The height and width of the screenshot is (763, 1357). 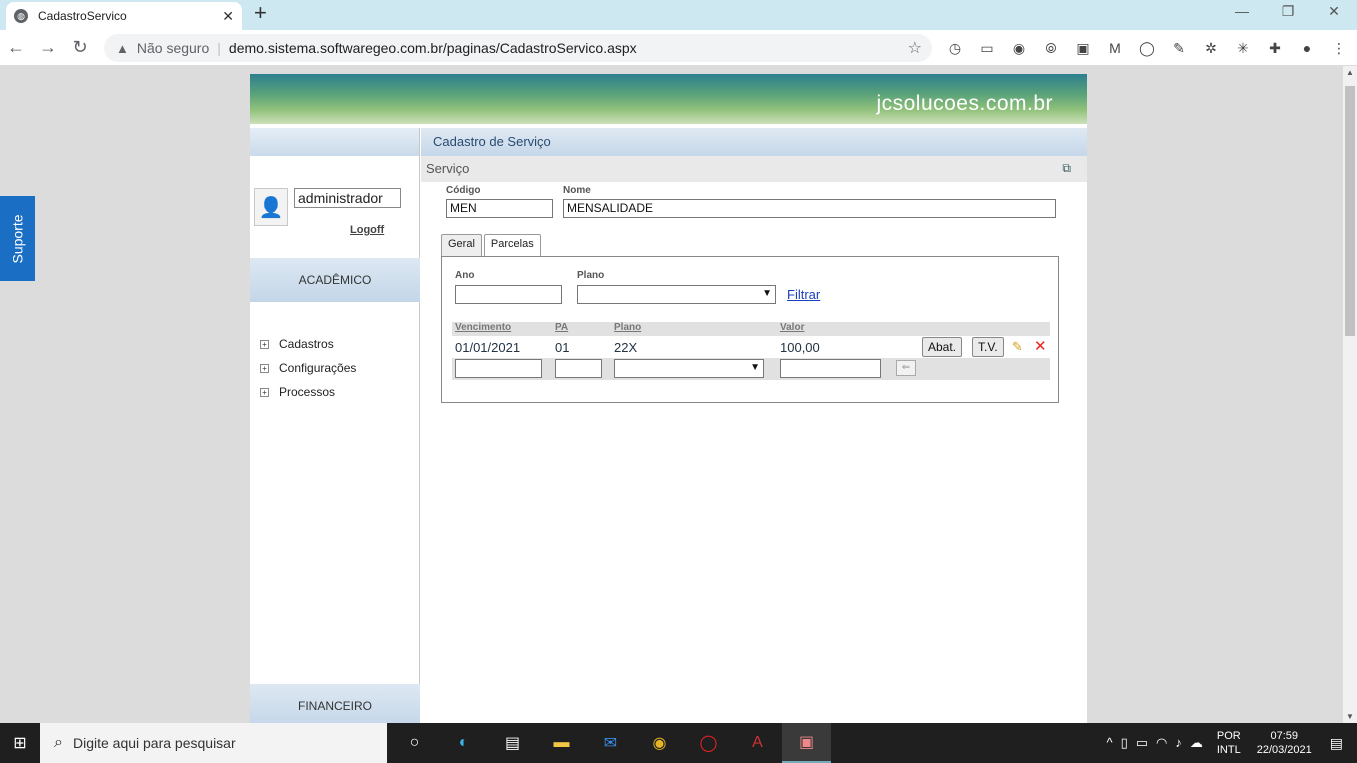 I want to click on minimize-button: —, so click(x=1242, y=15).